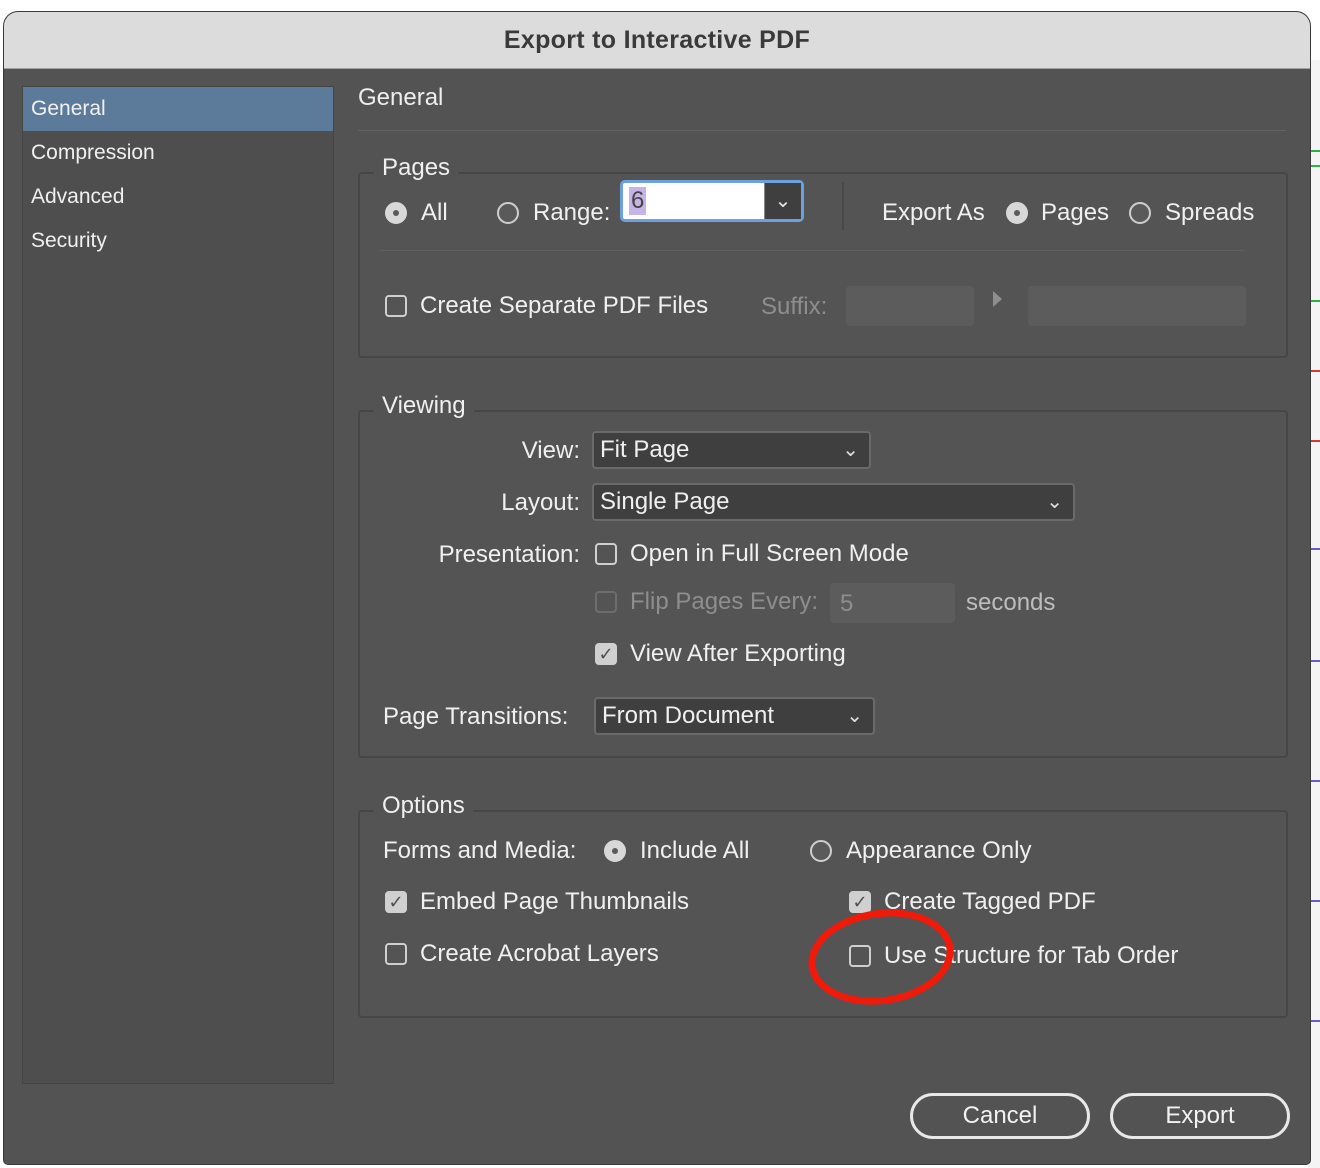  I want to click on flip-pages-label: Flip Pages Every:, so click(724, 601).